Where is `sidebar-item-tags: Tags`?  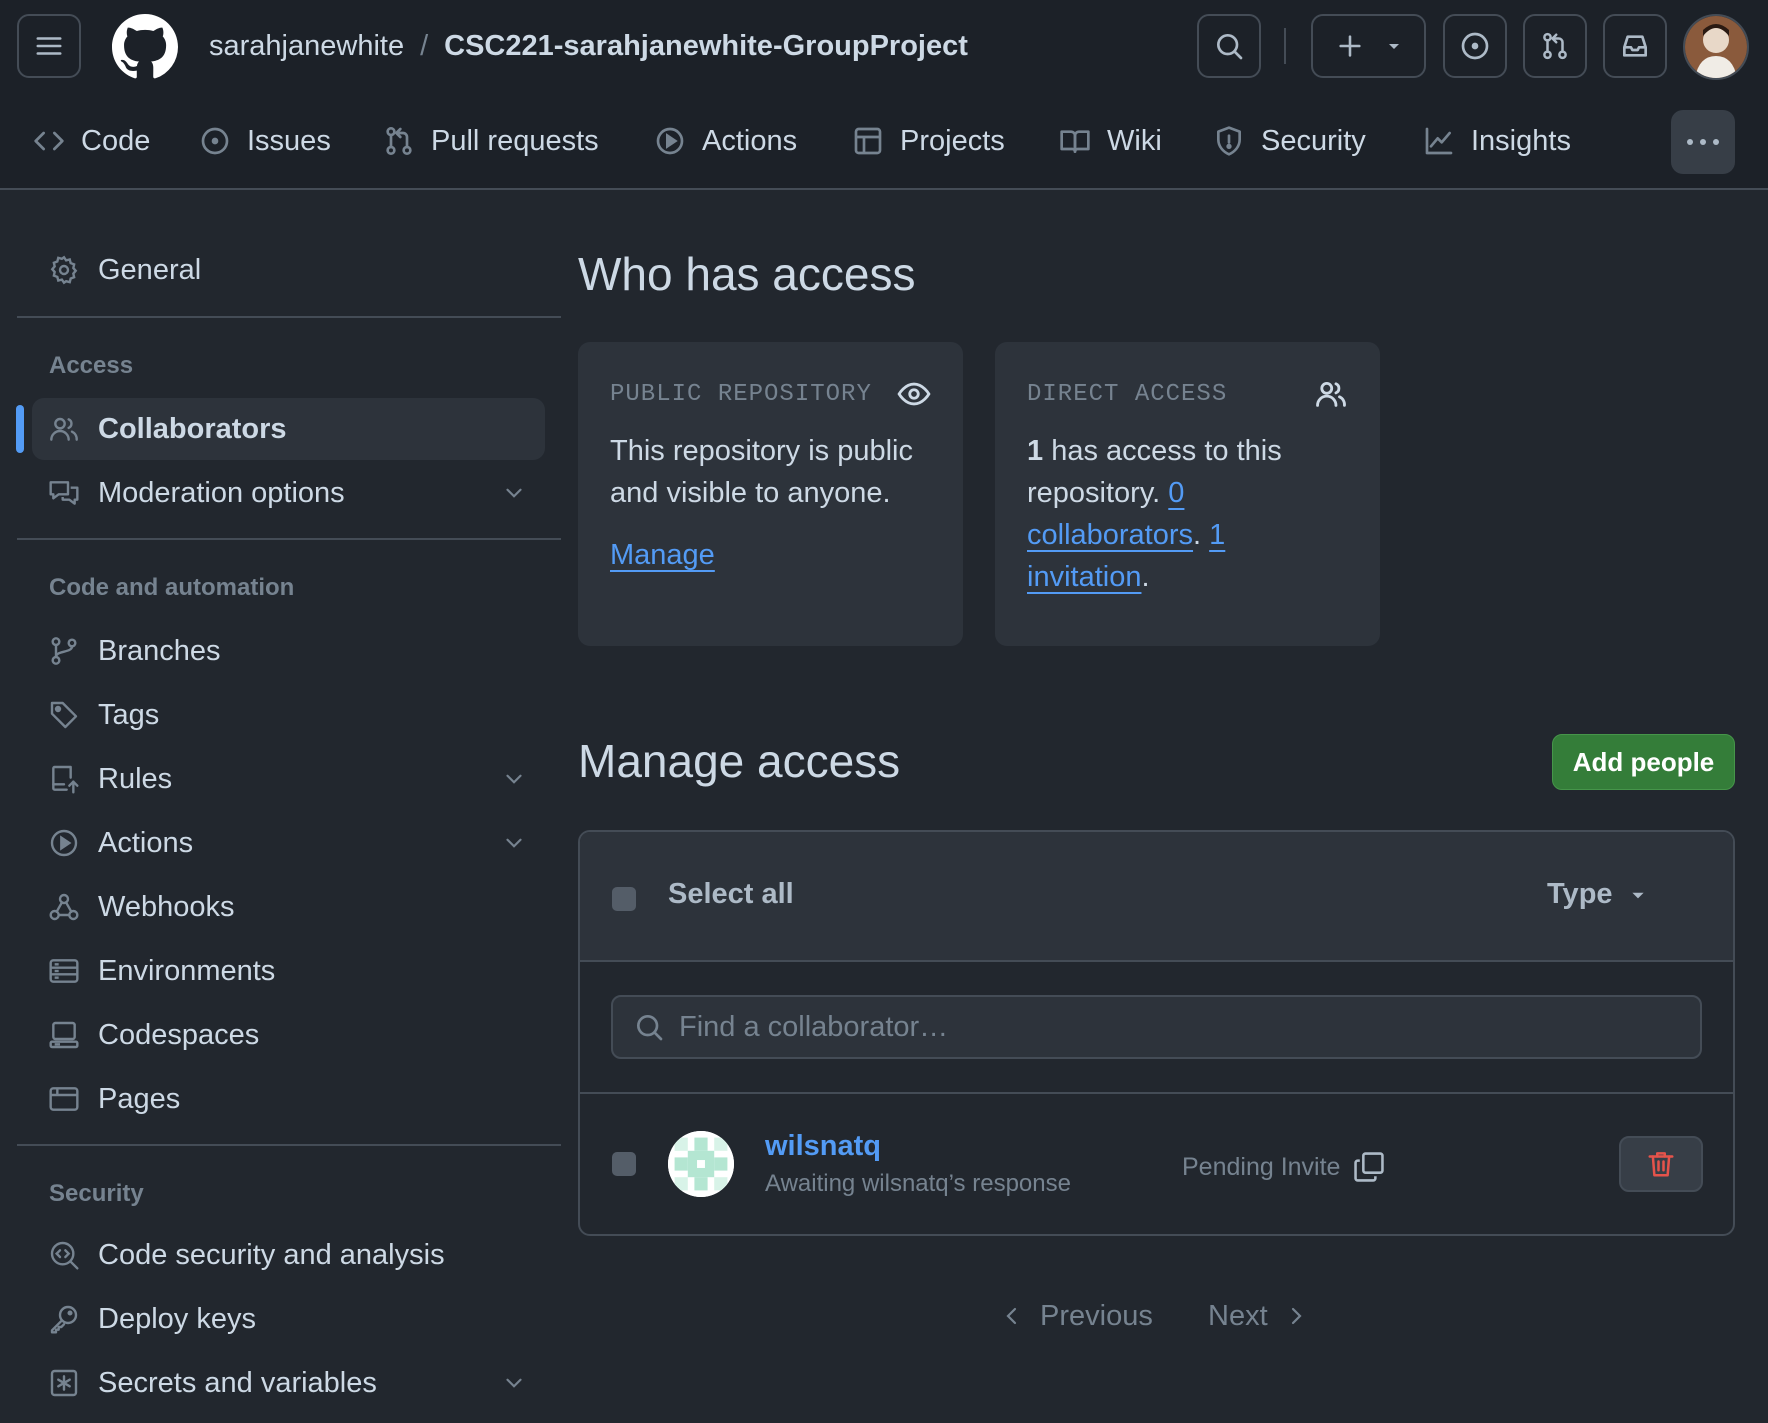 sidebar-item-tags: Tags is located at coordinates (288, 715).